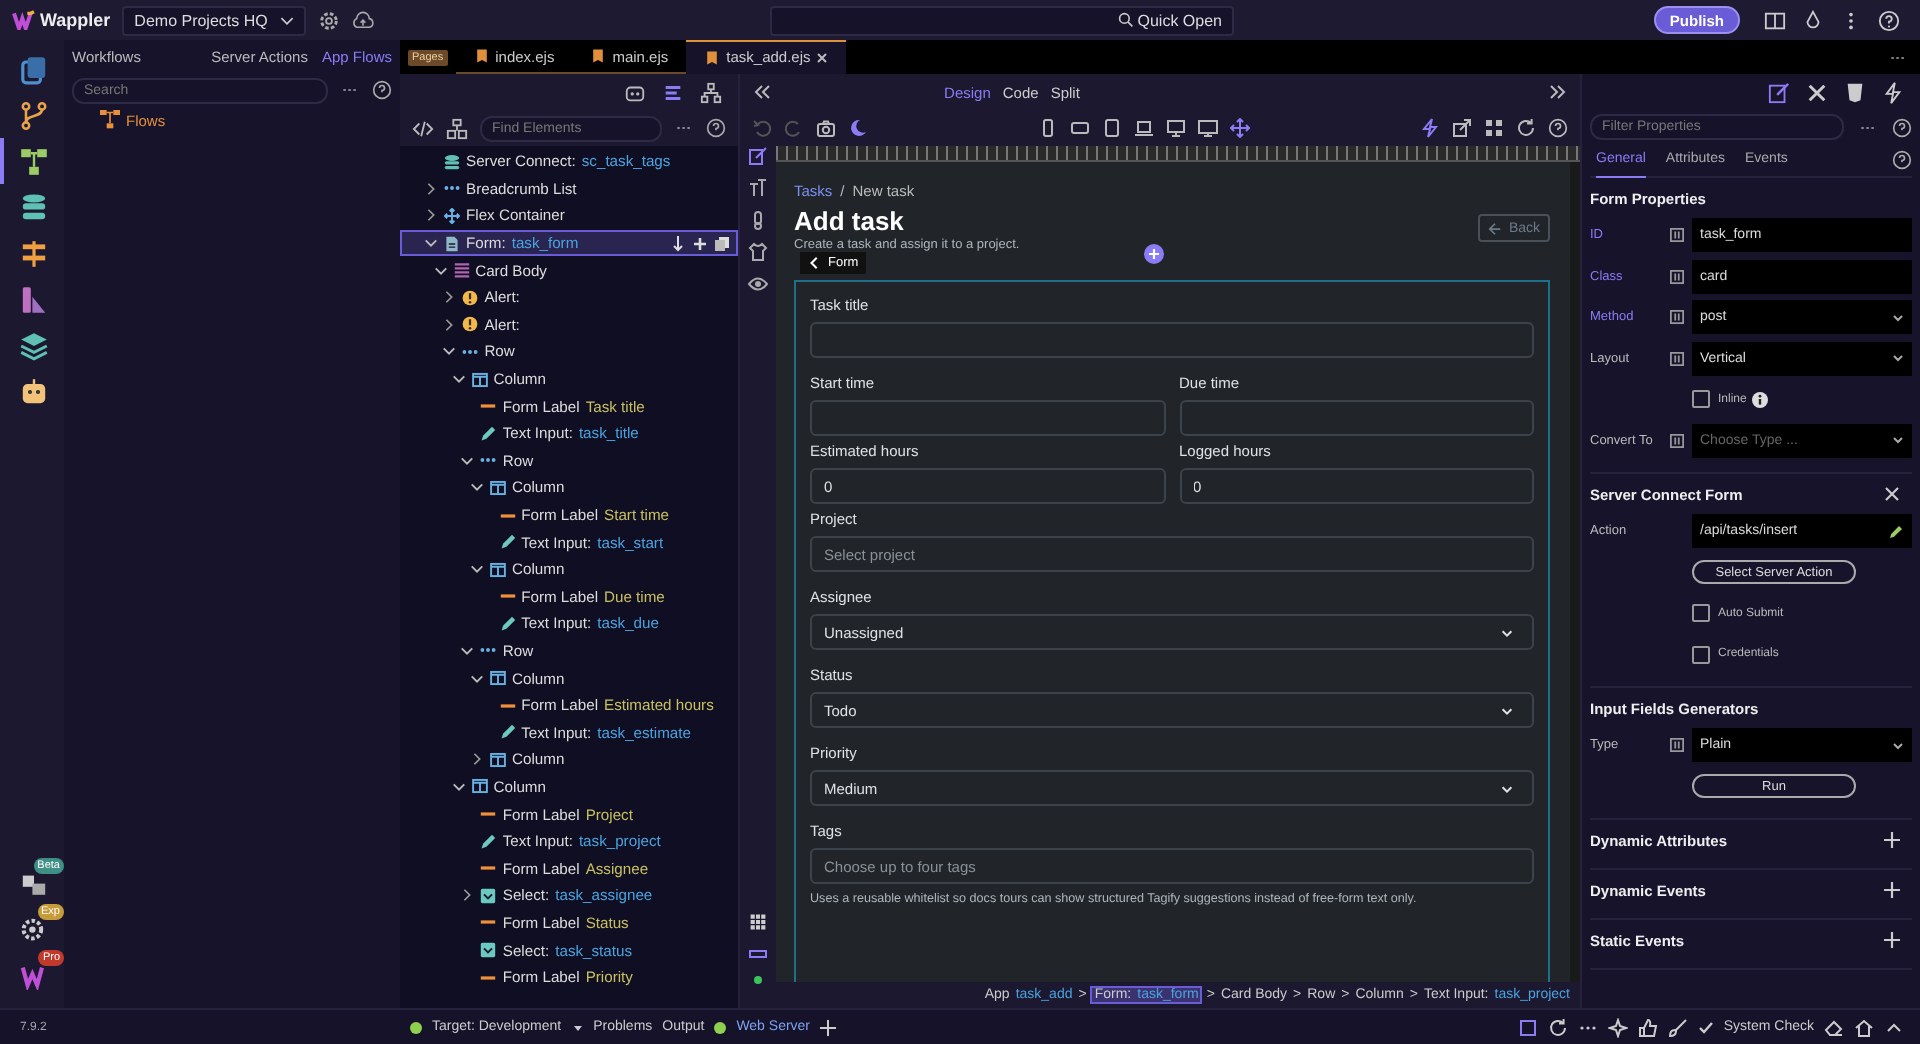 This screenshot has width=1920, height=1044. What do you see at coordinates (758, 220) in the screenshot?
I see `thermometer-icon` at bounding box center [758, 220].